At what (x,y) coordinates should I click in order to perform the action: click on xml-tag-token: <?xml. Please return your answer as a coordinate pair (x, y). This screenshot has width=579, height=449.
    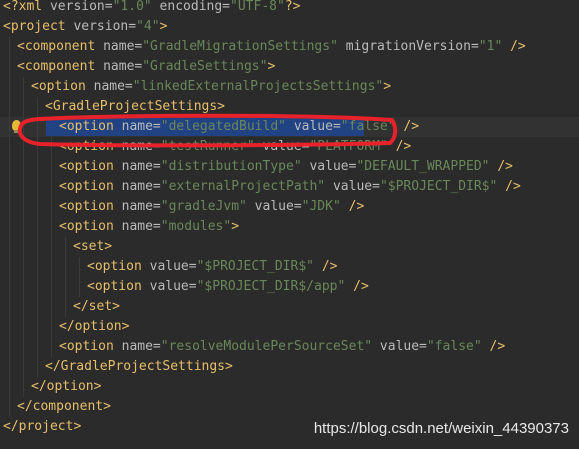
    Looking at the image, I should click on (26, 7).